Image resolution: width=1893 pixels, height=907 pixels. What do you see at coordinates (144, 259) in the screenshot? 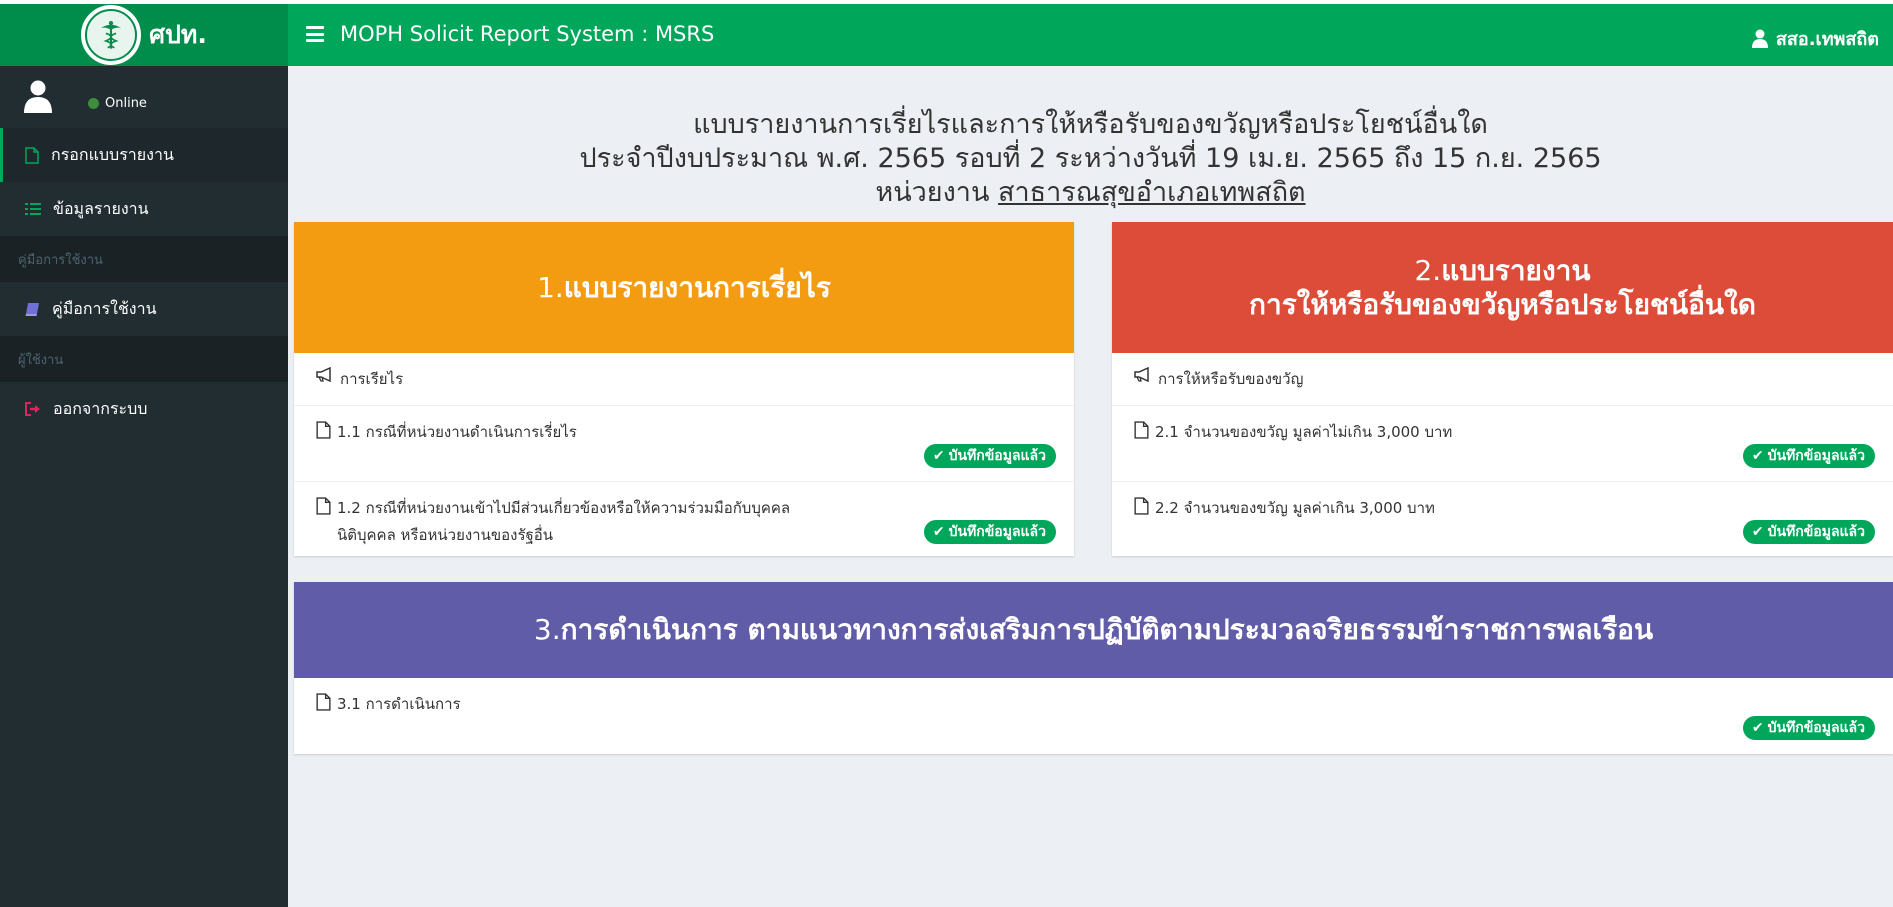
I see `sidebar-header-manual: คู่มือการใช้งาน` at bounding box center [144, 259].